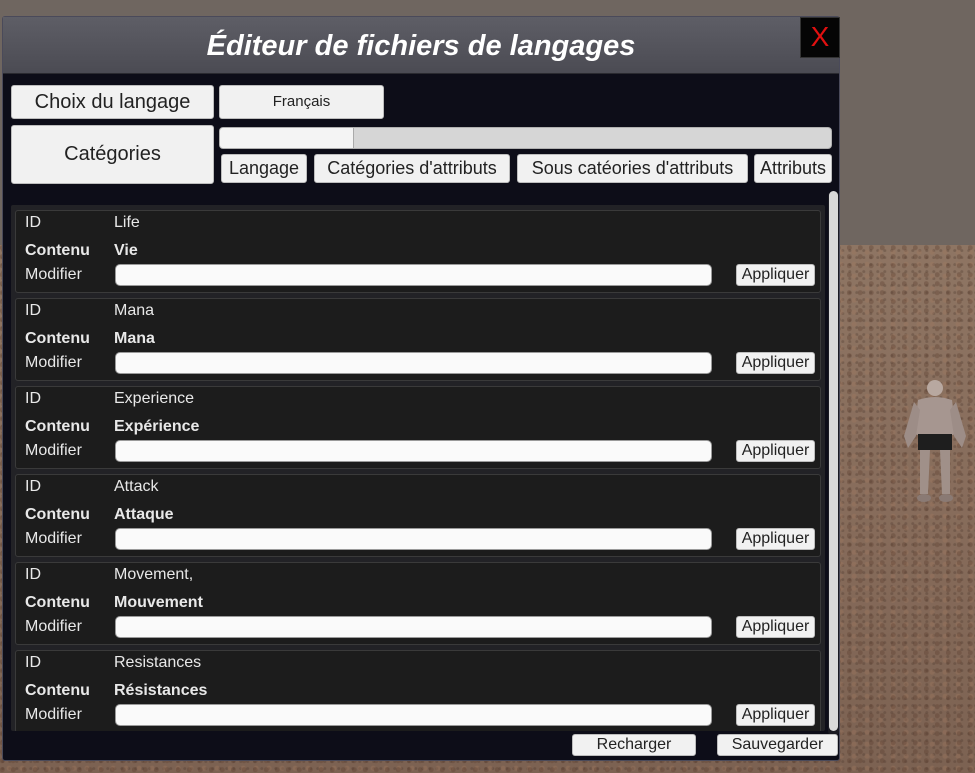  I want to click on reload-button: Recharger, so click(634, 745).